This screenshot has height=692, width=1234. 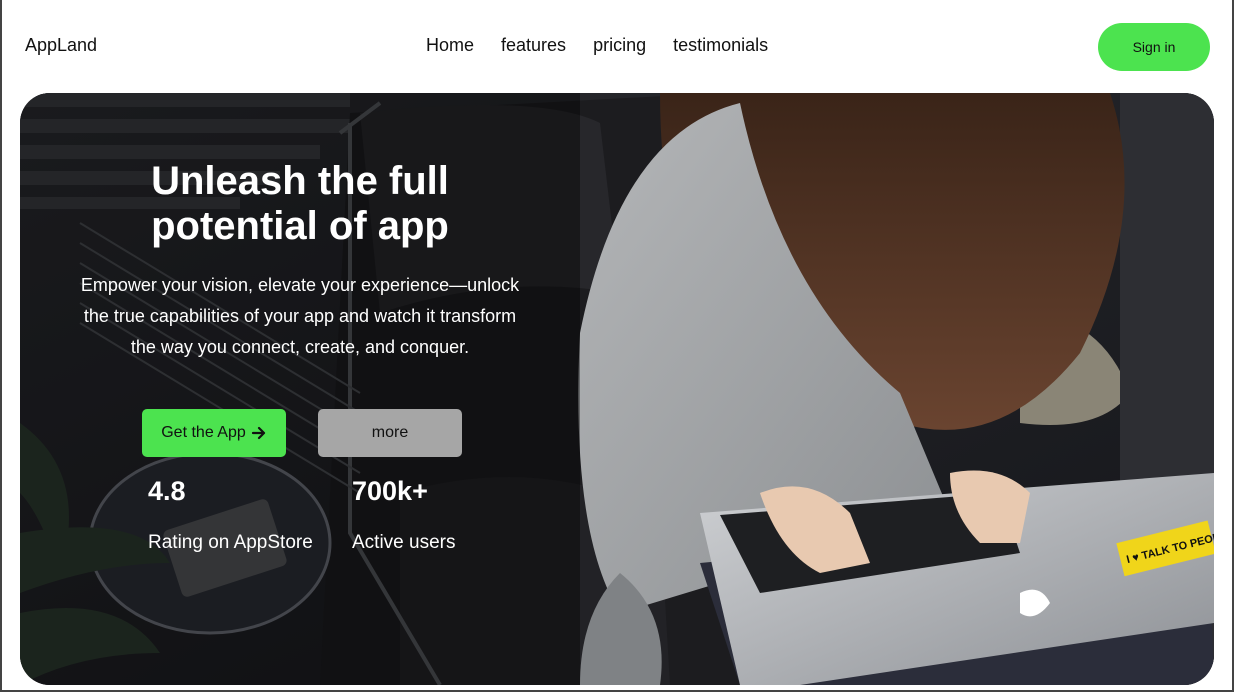 I want to click on nav-links: Home features pricing testimonials, so click(x=597, y=45).